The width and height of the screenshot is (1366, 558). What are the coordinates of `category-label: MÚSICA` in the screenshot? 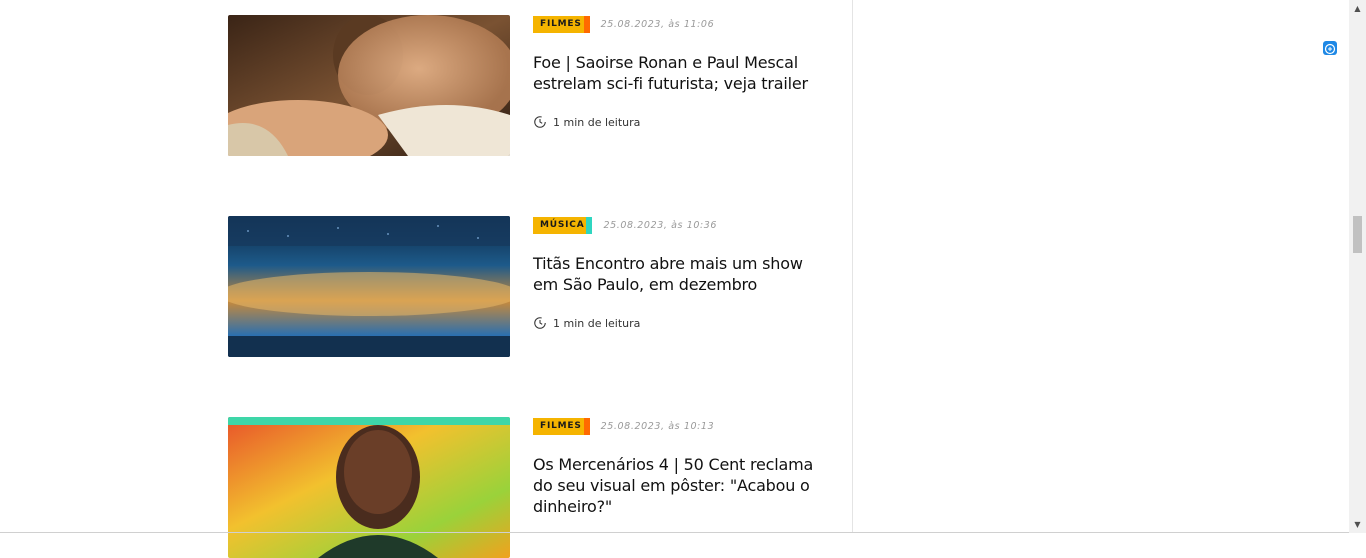 It's located at (562, 225).